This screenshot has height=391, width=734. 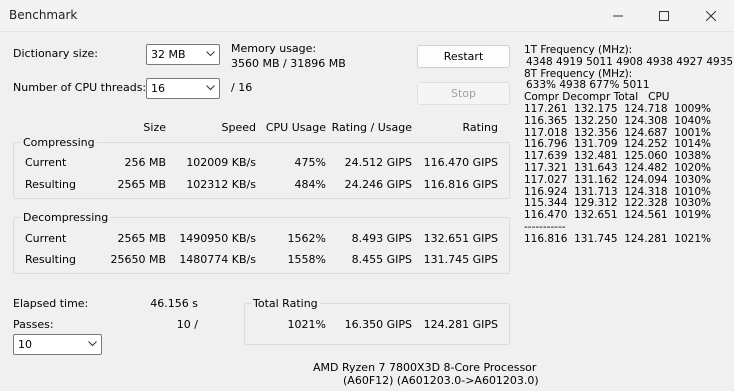 What do you see at coordinates (33, 324) in the screenshot?
I see `passes-label: Passes:` at bounding box center [33, 324].